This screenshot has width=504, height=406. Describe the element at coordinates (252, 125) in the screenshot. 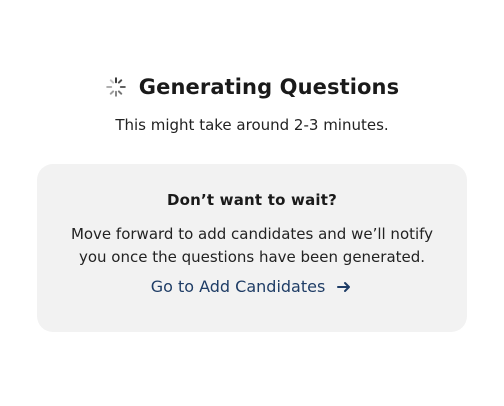

I see `page-subtitle: This might take around 2-3 minutes.` at that location.